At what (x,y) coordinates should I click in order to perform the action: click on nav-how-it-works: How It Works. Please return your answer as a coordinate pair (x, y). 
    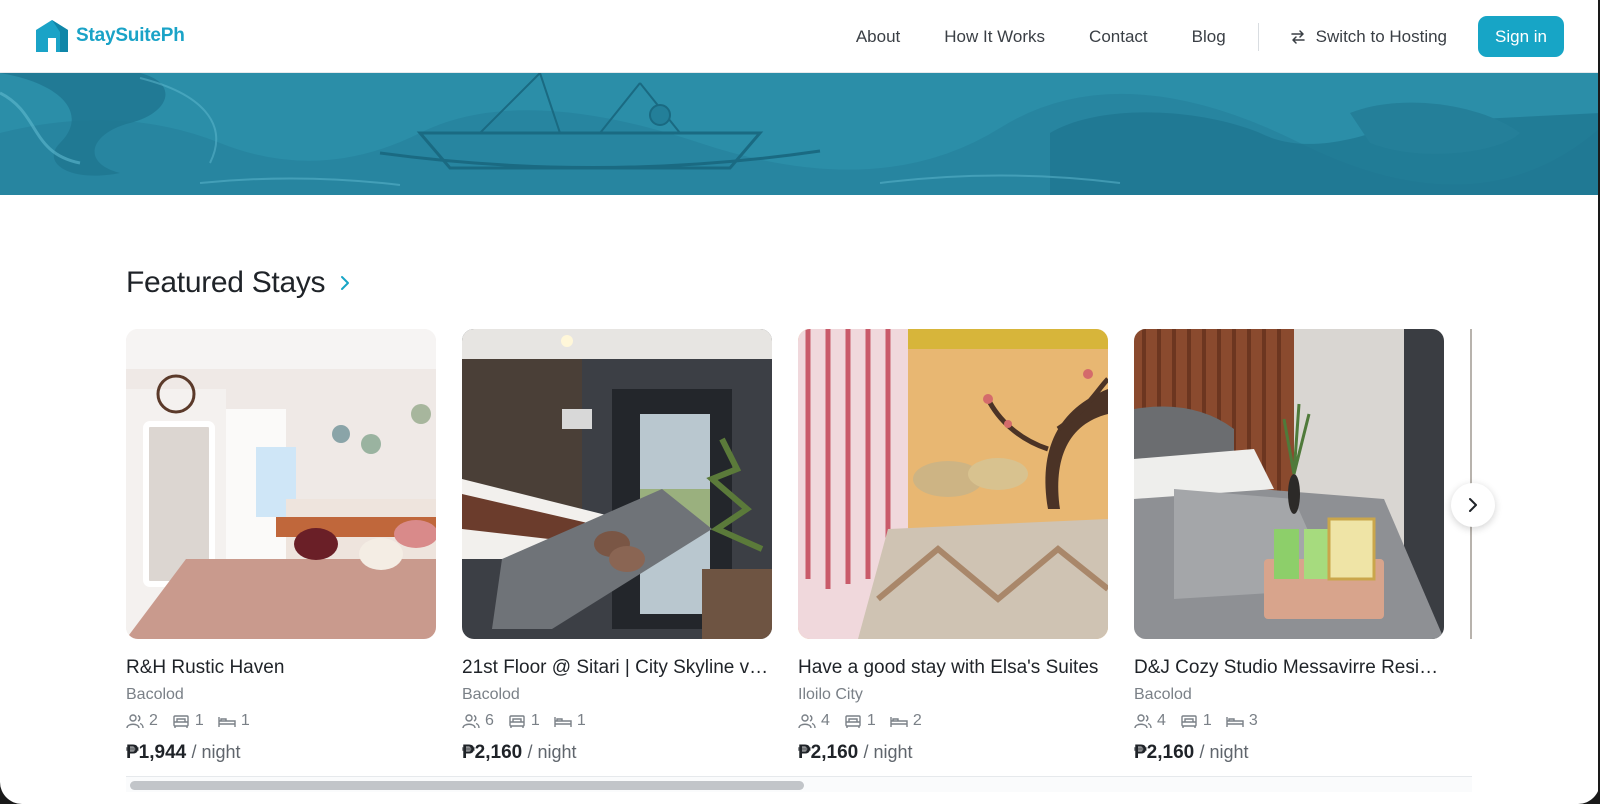
    Looking at the image, I should click on (994, 37).